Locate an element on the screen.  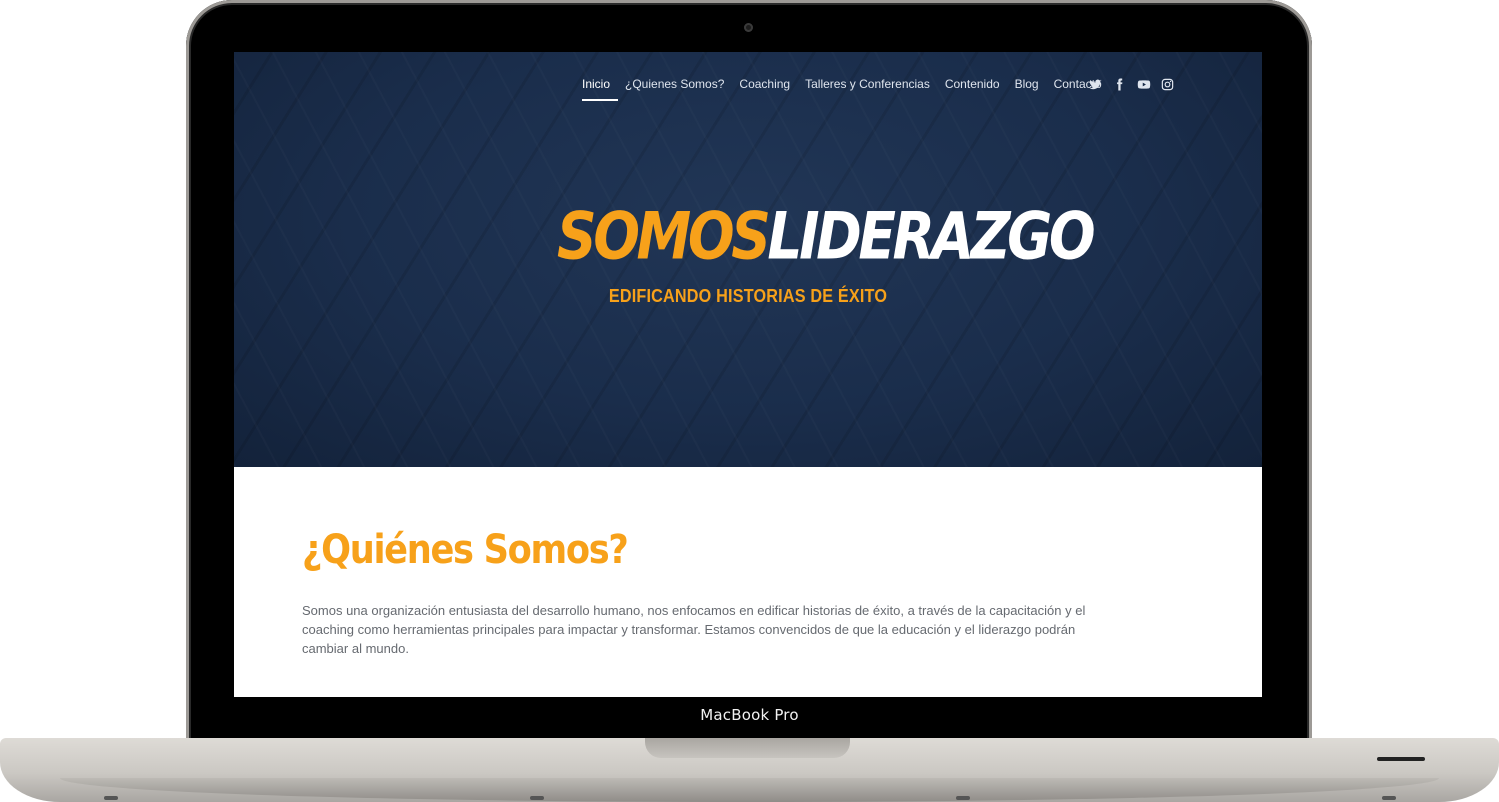
nav-item-blog: Blog is located at coordinates (1026, 84).